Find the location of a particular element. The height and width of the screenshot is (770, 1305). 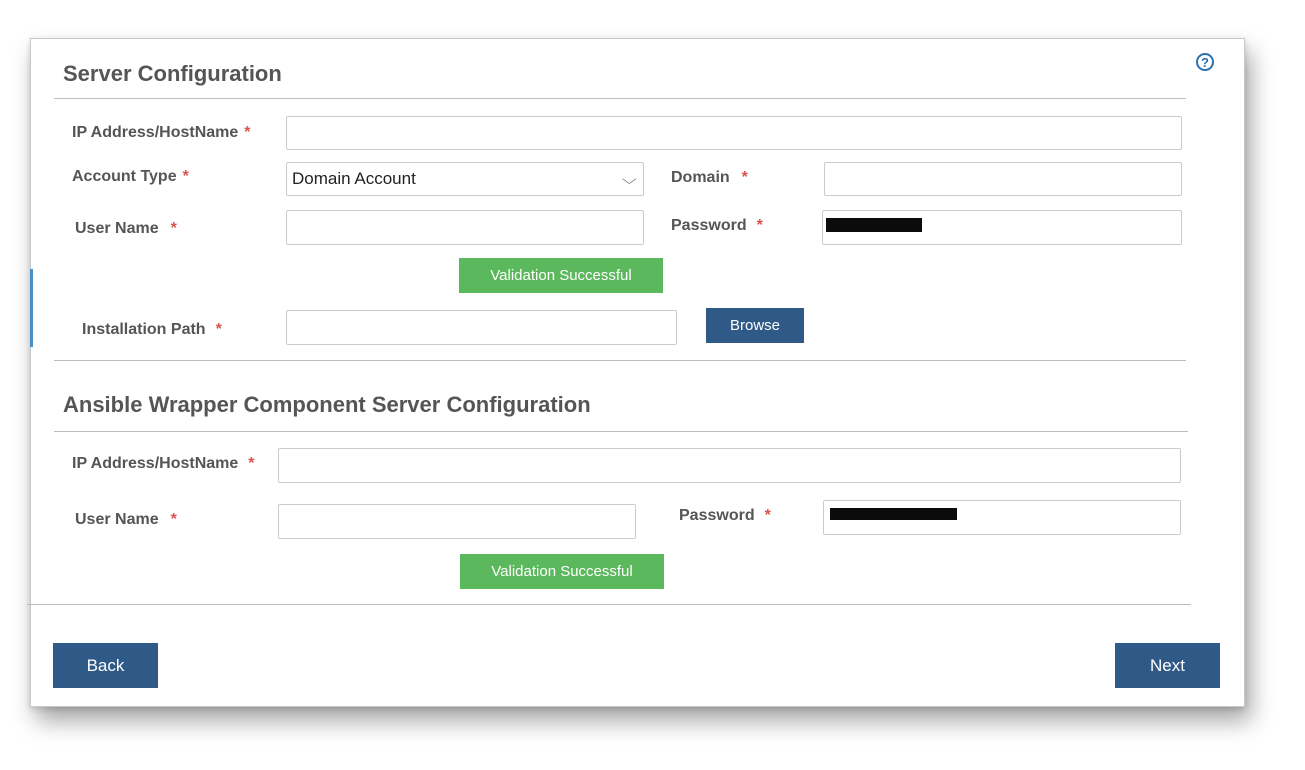

ansible-ip-address-field is located at coordinates (729, 465).